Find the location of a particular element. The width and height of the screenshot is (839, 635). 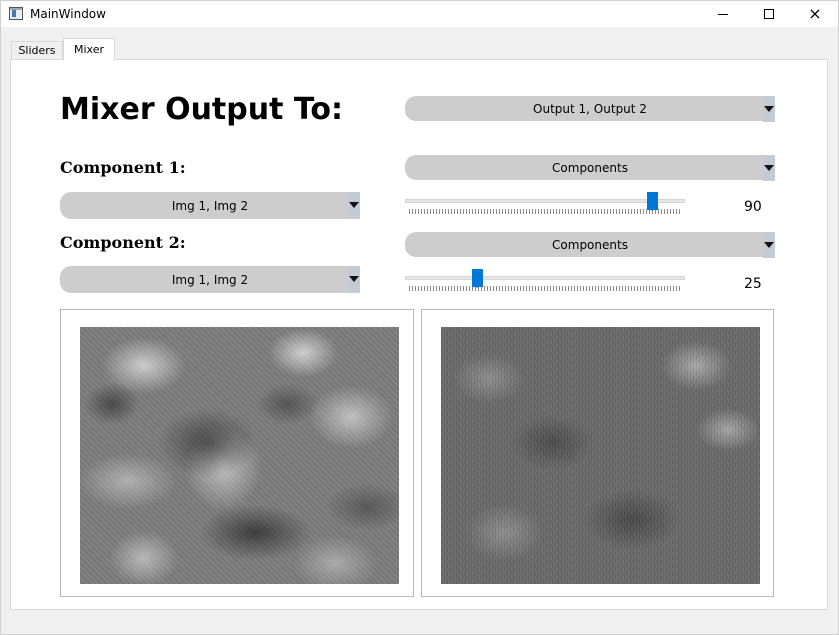

maximize-icon is located at coordinates (769, 14).